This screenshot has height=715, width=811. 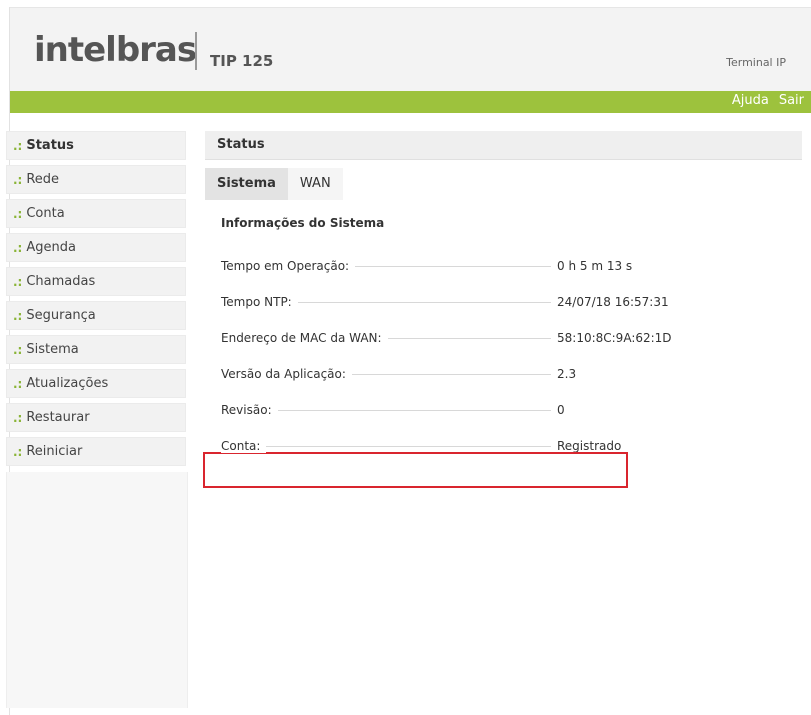 I want to click on sidebar-item-label: Atualizações, so click(x=67, y=383).